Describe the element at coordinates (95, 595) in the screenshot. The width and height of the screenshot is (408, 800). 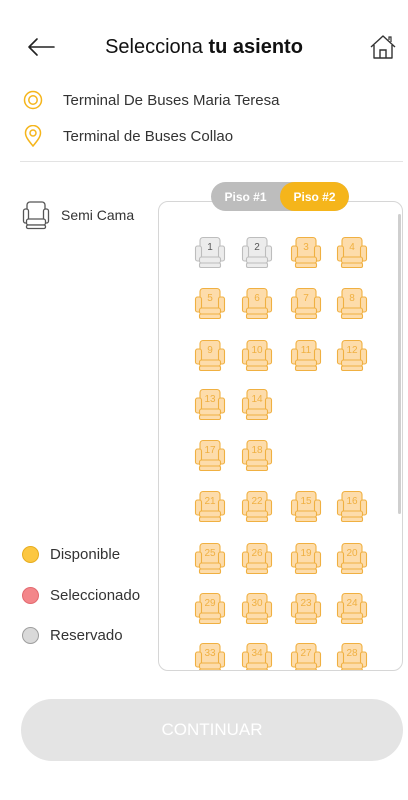
I see `legend-selected-label: Seleccionado` at that location.